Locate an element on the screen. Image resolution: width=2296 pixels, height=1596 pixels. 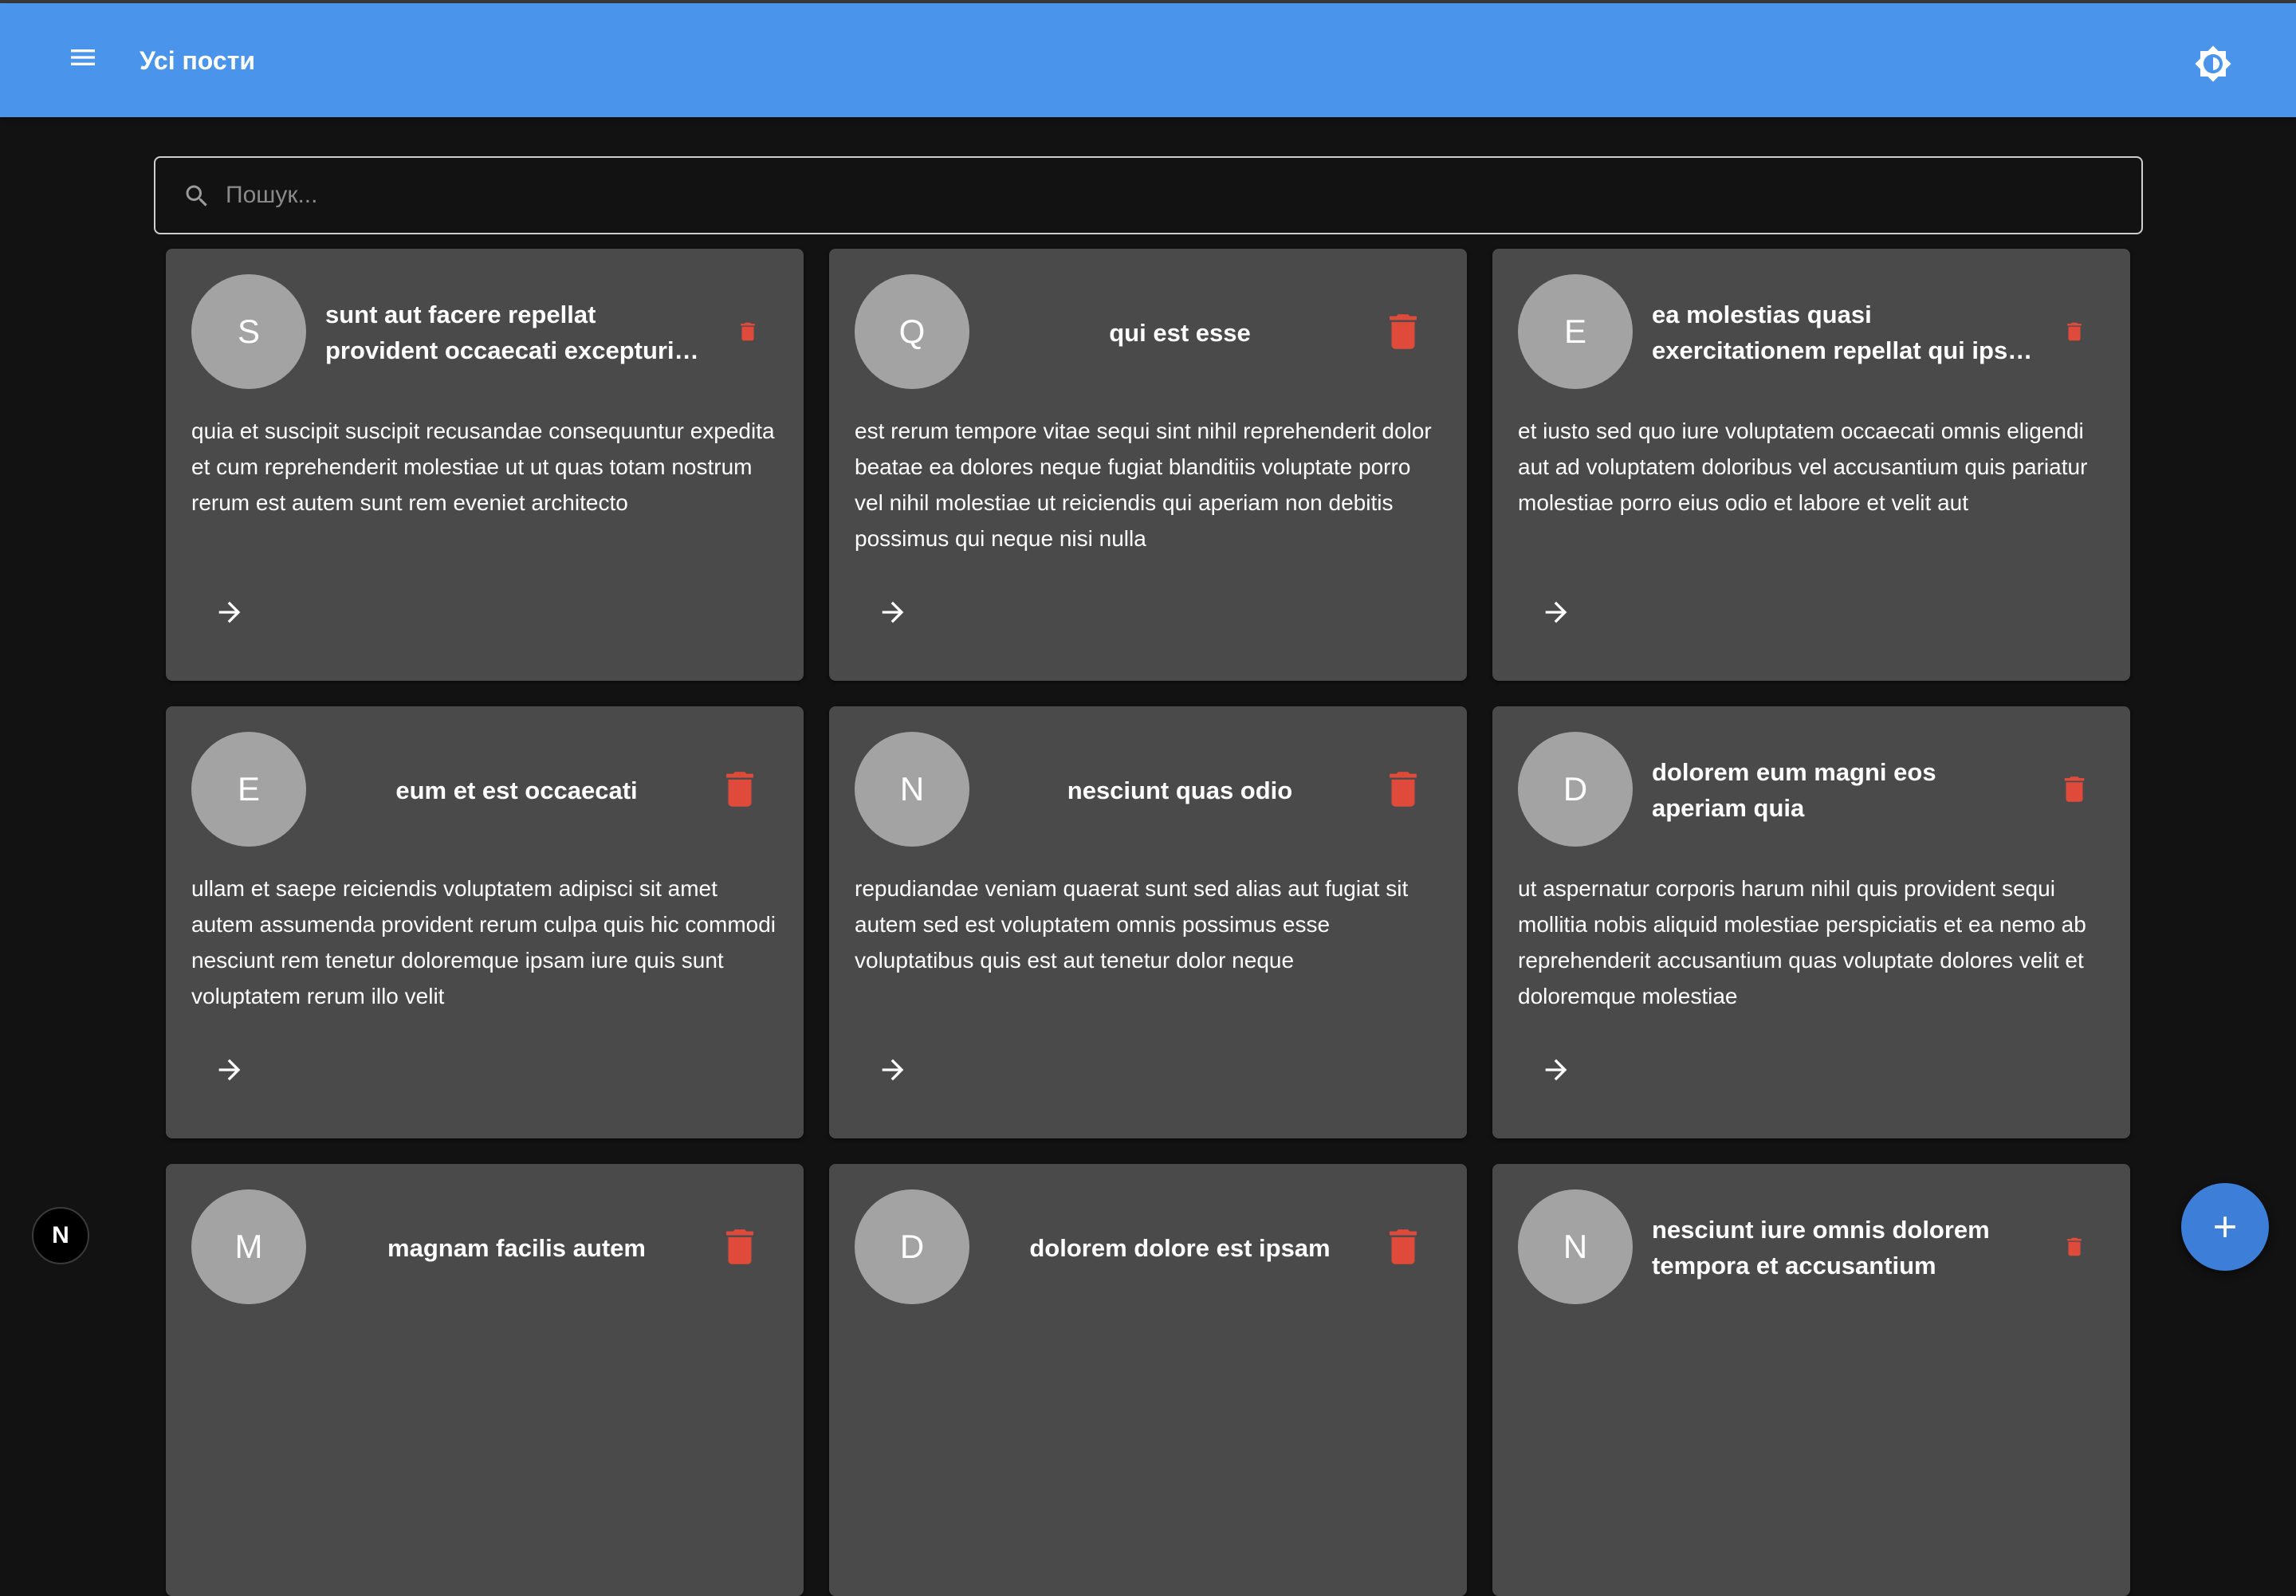
avatar: Q is located at coordinates (912, 331).